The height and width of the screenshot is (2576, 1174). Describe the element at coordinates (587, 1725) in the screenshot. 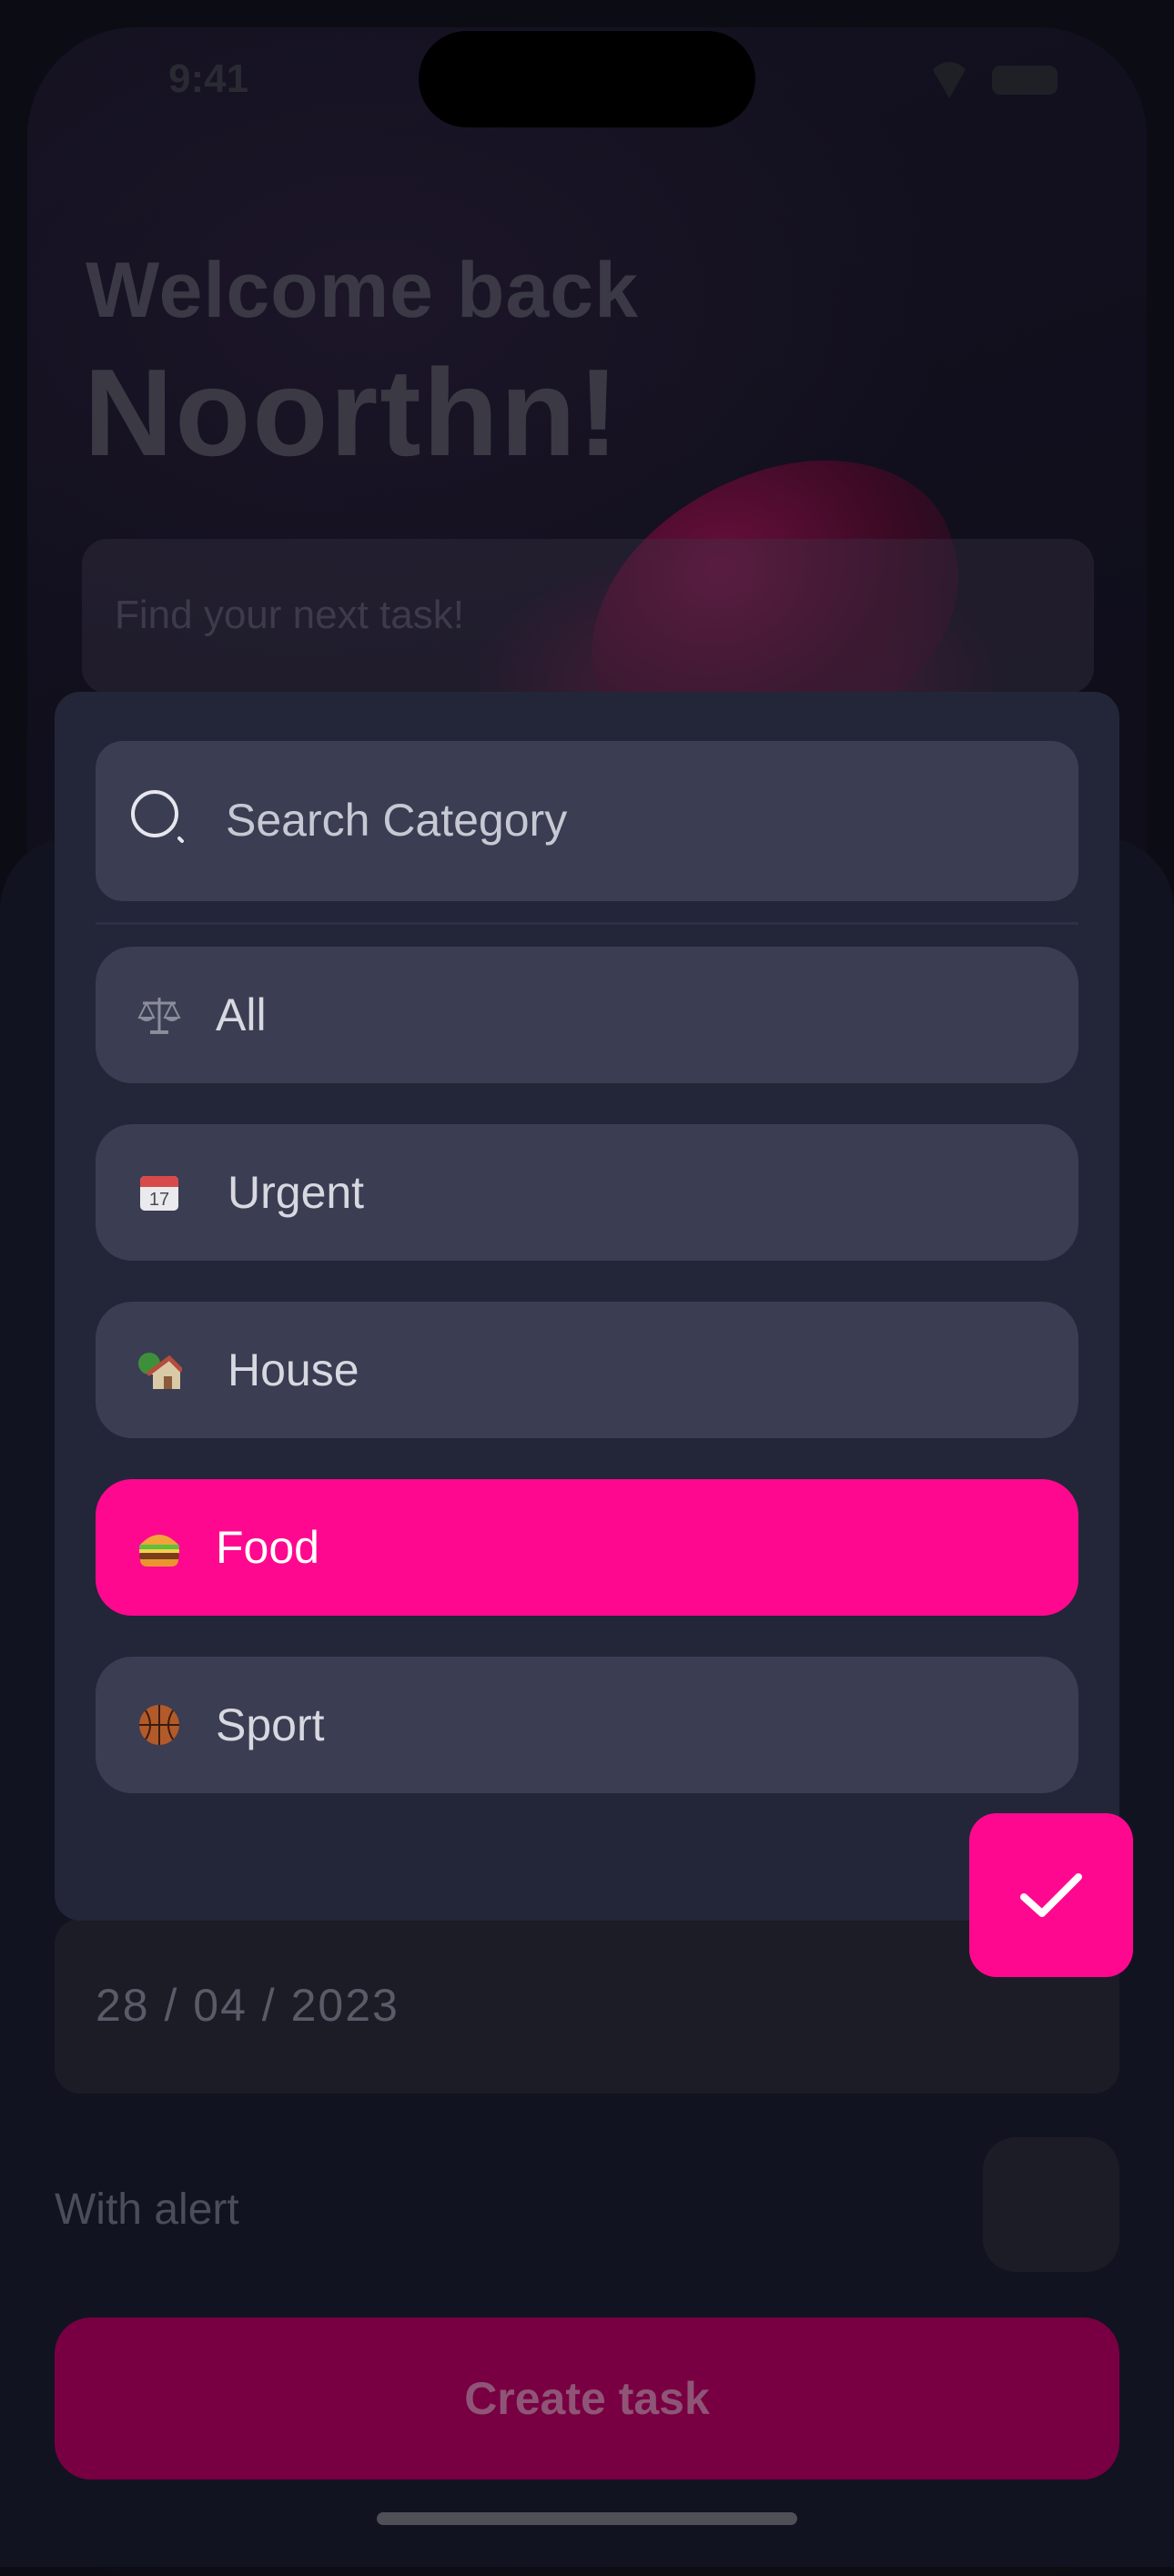

I see `category-item-sport: Sport` at that location.